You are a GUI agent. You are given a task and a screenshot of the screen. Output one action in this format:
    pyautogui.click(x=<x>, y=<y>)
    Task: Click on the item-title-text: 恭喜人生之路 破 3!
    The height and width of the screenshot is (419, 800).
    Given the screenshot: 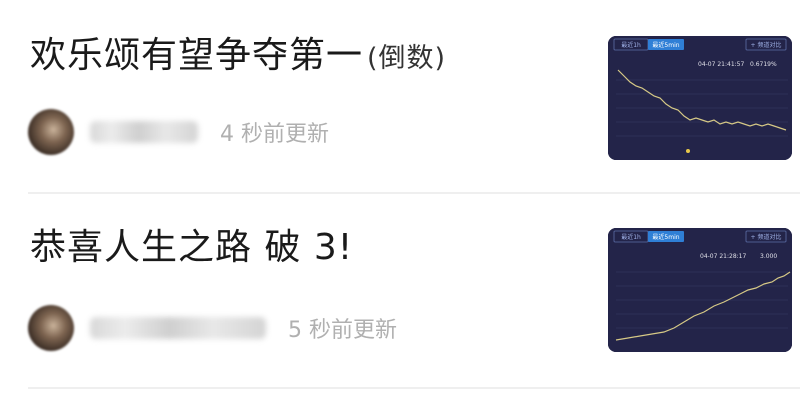 What is the action you would take?
    pyautogui.click(x=192, y=247)
    